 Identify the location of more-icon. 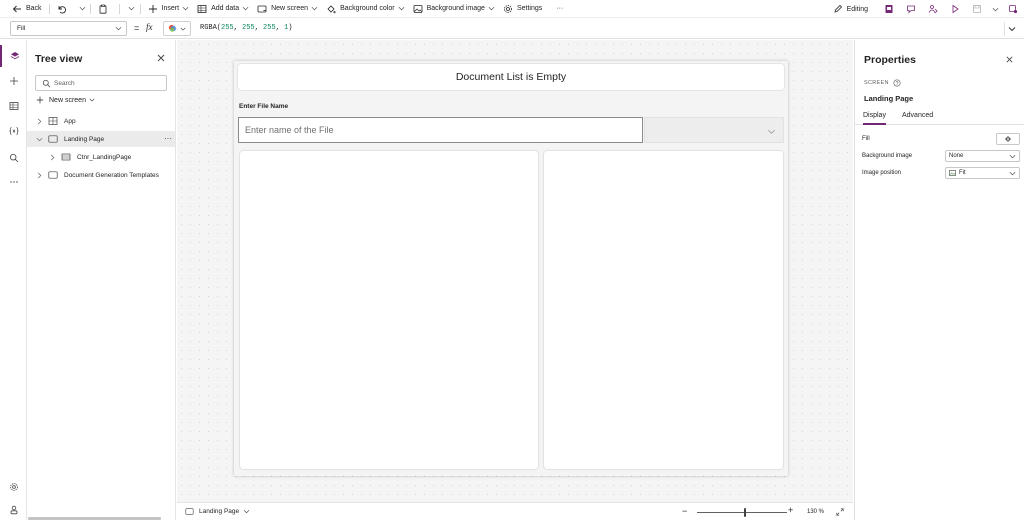
(13, 182).